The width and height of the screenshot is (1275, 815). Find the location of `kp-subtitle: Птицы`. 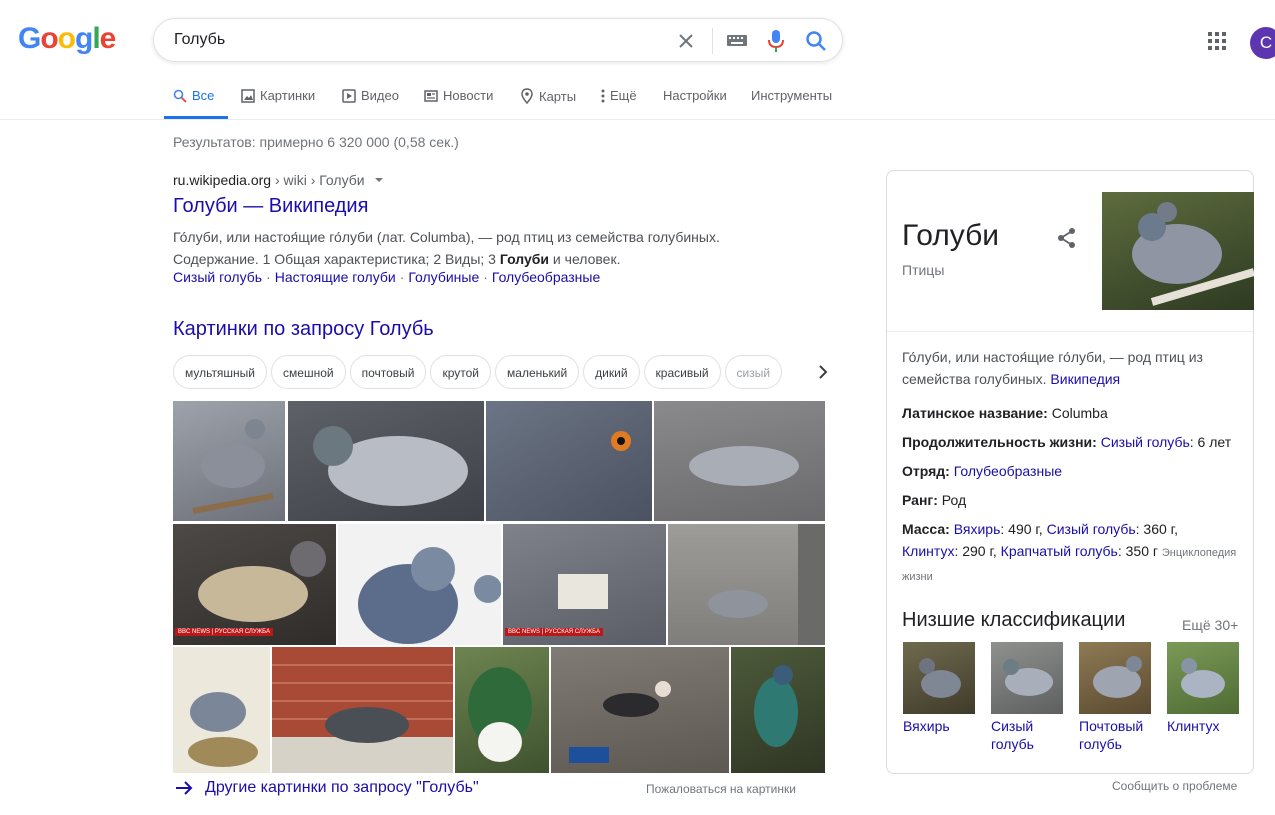

kp-subtitle: Птицы is located at coordinates (923, 270).